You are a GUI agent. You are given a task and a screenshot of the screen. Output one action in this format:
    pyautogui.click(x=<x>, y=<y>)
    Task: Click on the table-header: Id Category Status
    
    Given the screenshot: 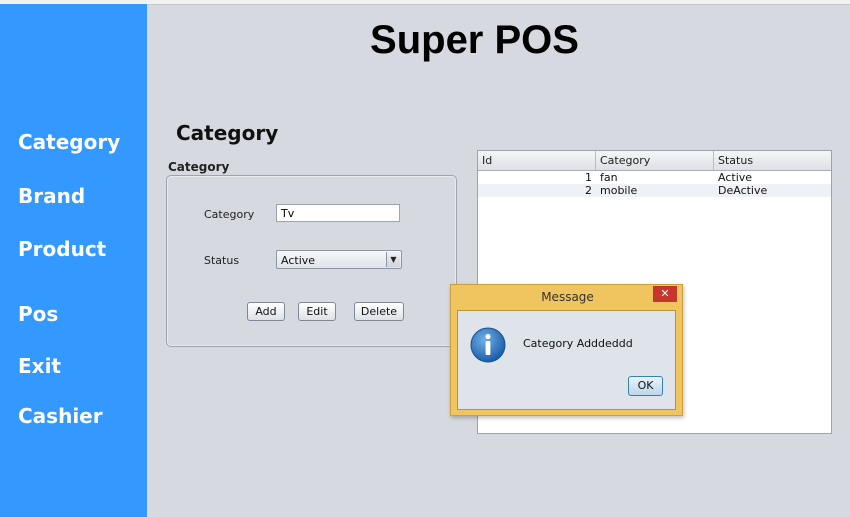 What is the action you would take?
    pyautogui.click(x=654, y=161)
    